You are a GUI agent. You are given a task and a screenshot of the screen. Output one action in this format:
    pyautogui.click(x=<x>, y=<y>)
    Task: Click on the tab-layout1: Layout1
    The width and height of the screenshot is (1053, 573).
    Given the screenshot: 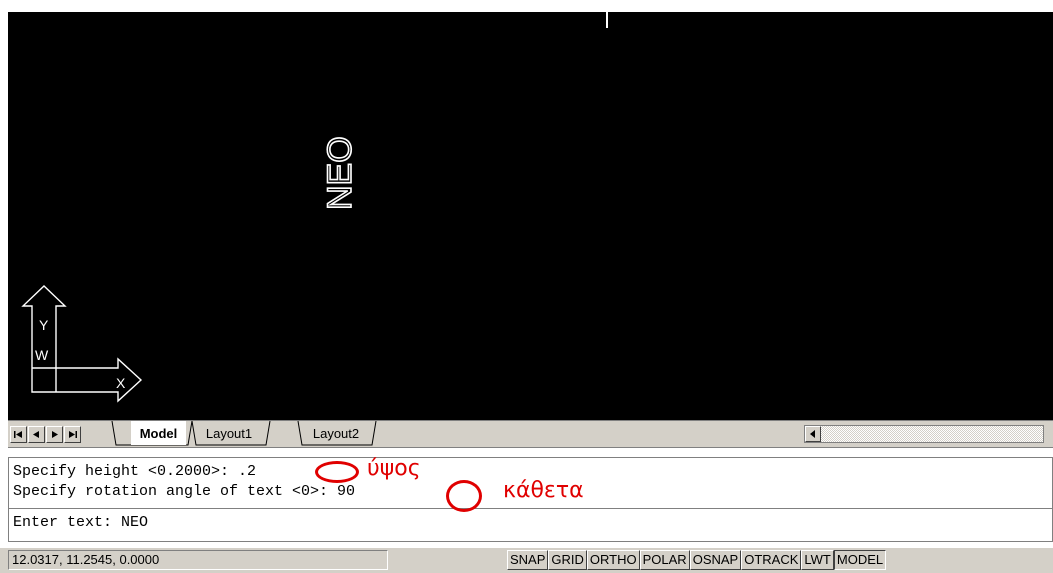 What is the action you would take?
    pyautogui.click(x=229, y=433)
    